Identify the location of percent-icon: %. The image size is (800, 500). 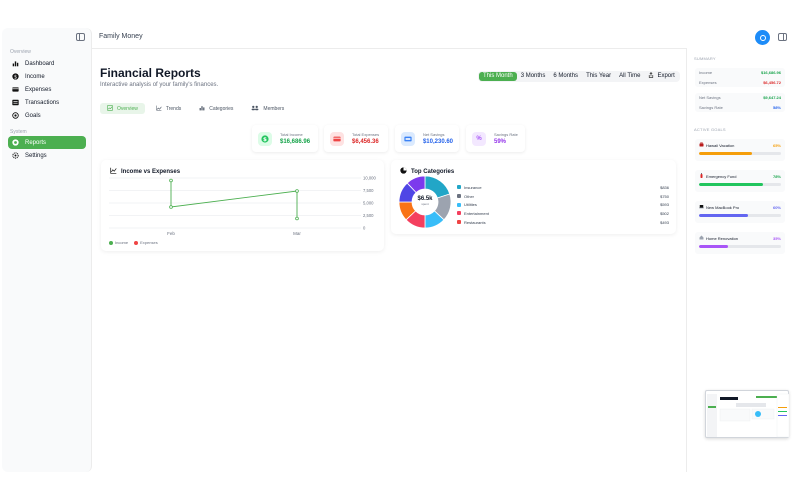
(479, 138).